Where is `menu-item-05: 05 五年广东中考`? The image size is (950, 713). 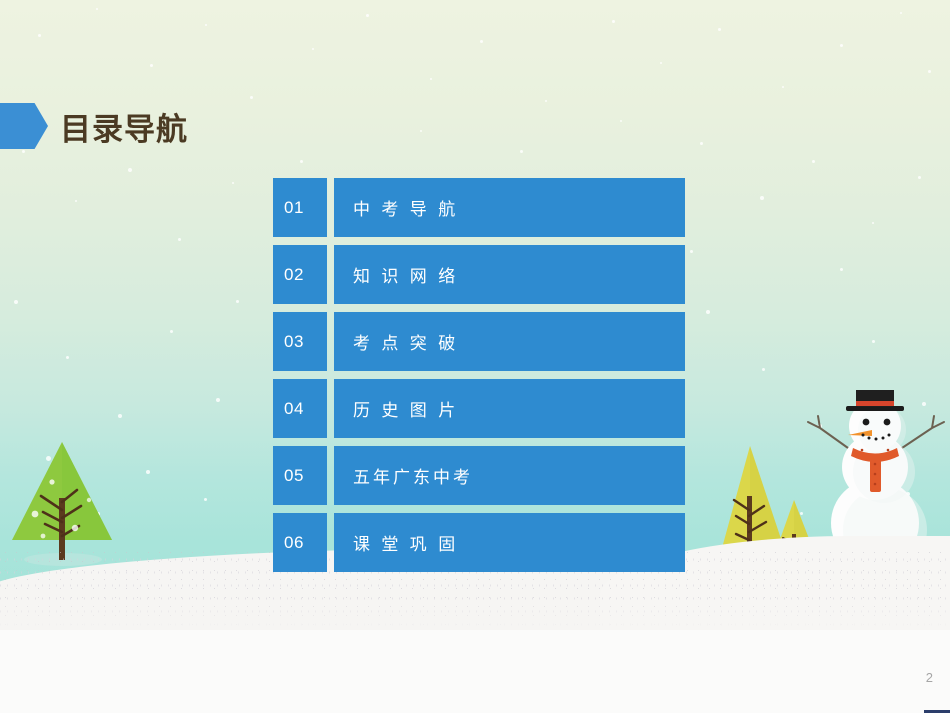
menu-item-05: 05 五年广东中考 is located at coordinates (479, 475).